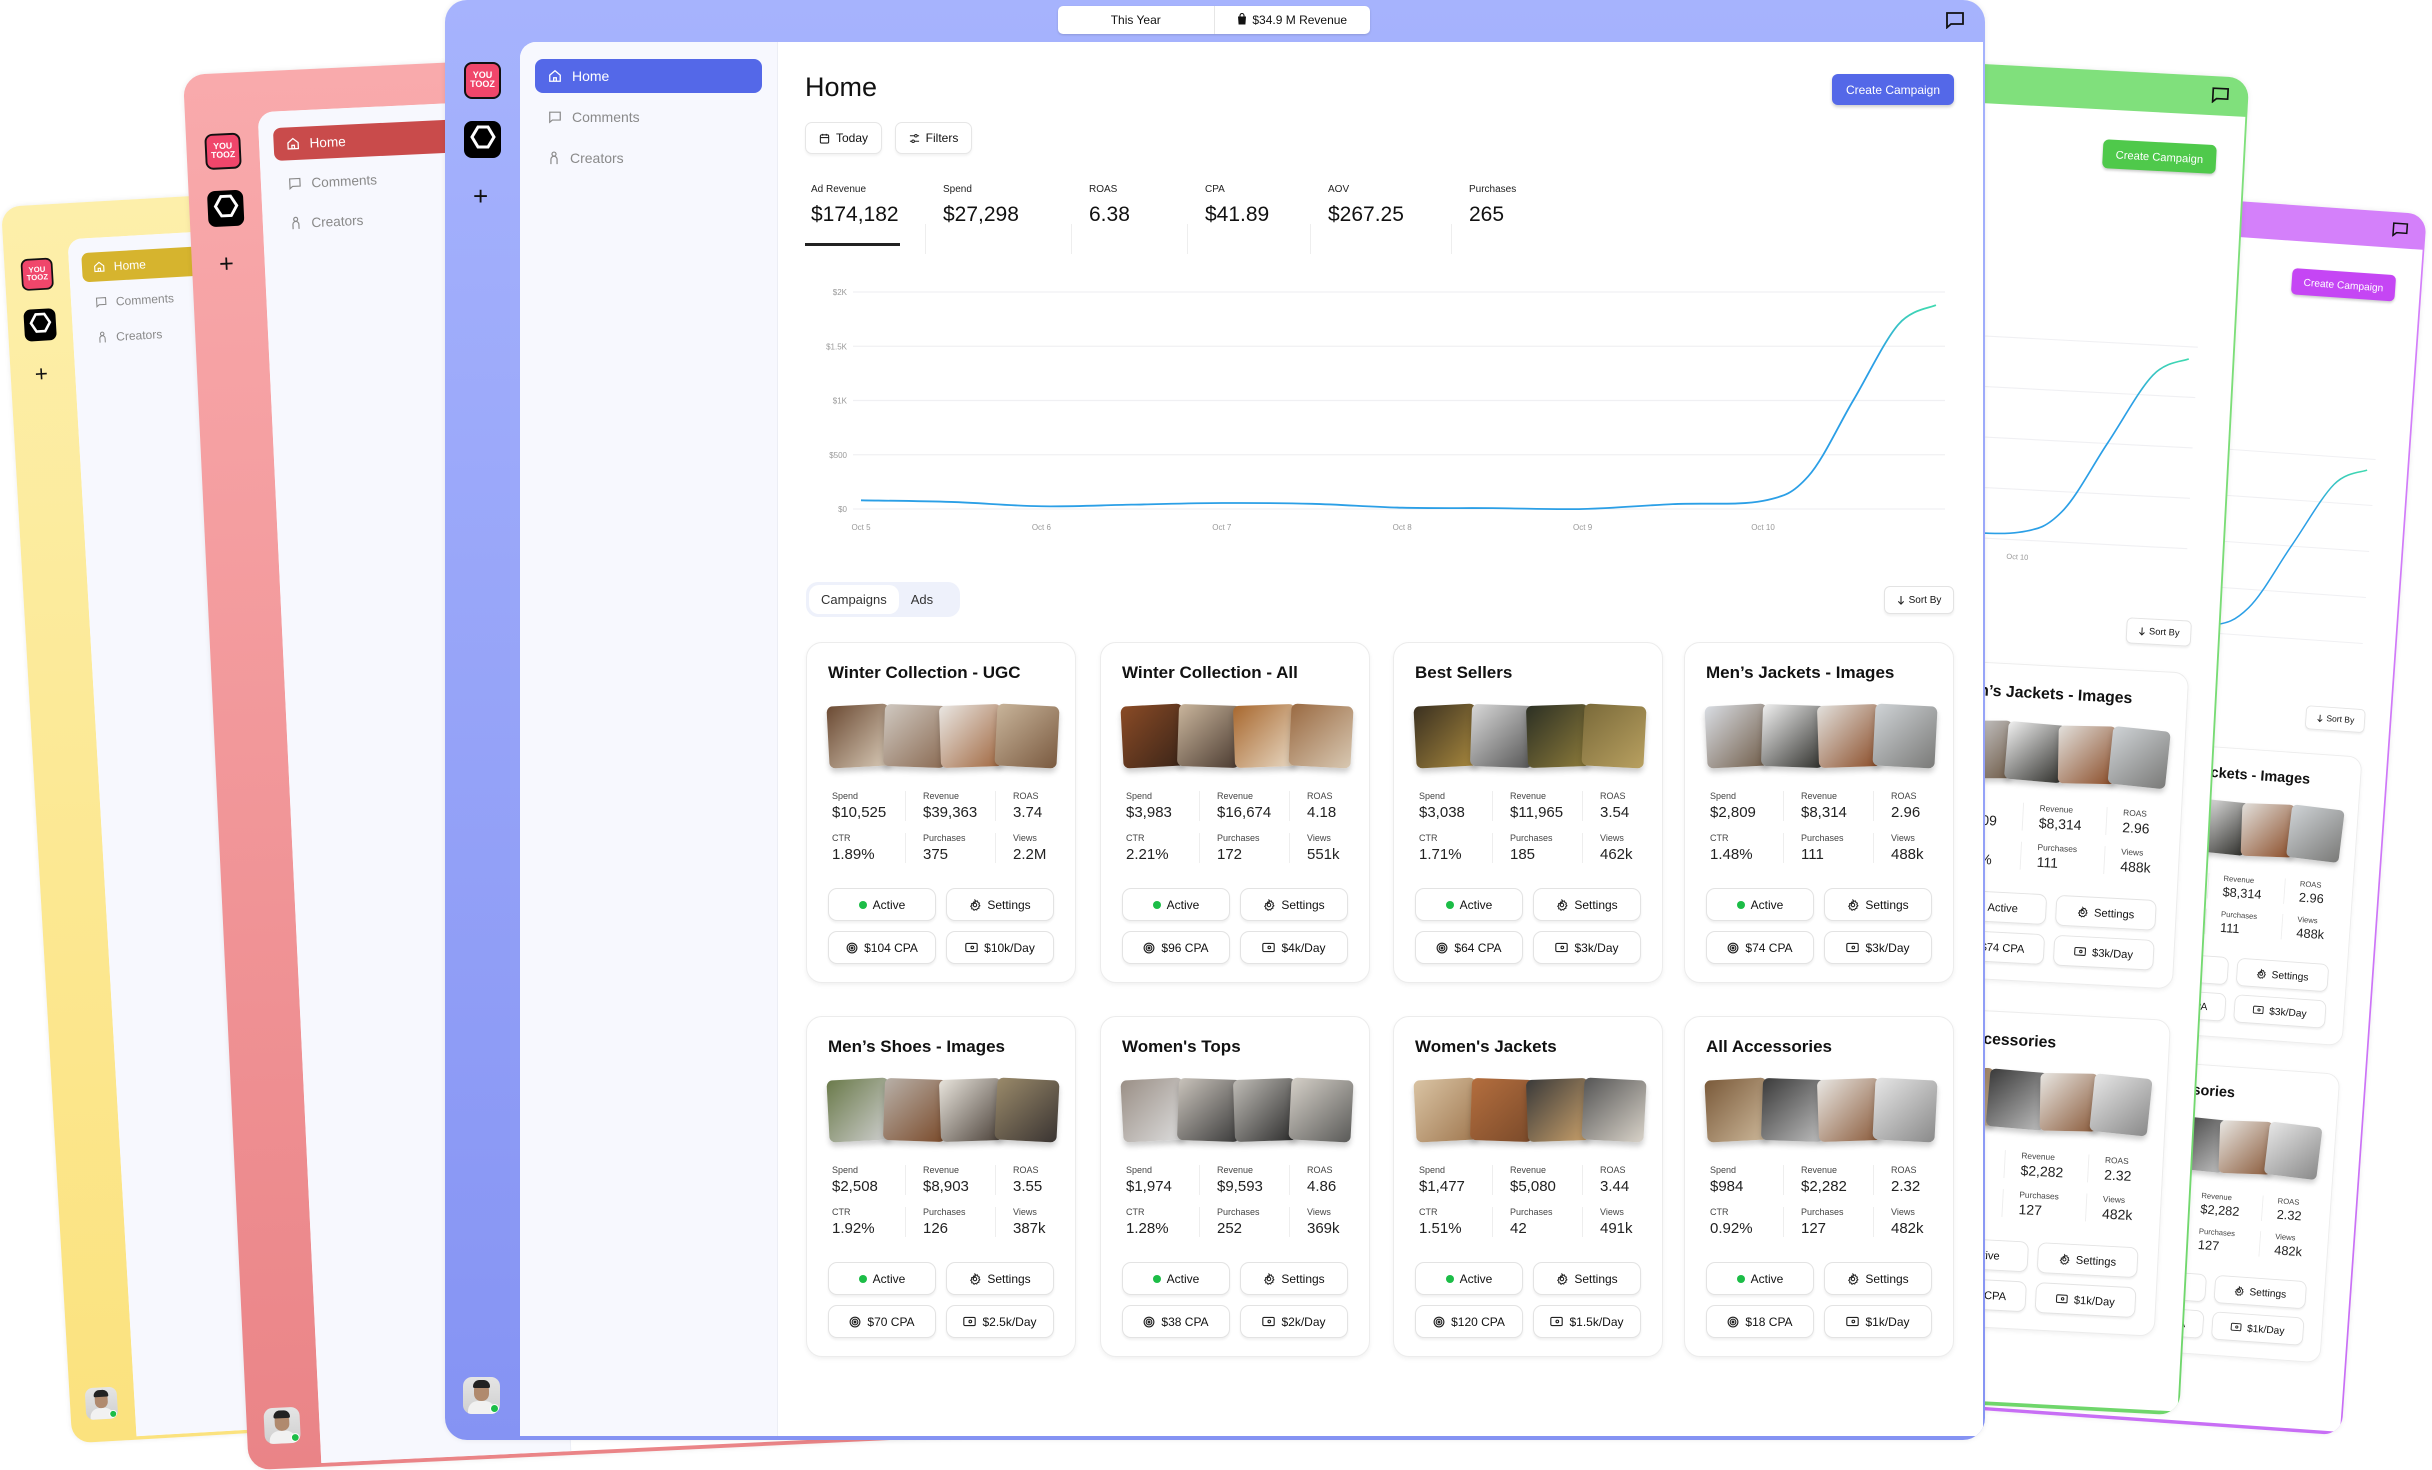  I want to click on period-selector: This Year, so click(1136, 20).